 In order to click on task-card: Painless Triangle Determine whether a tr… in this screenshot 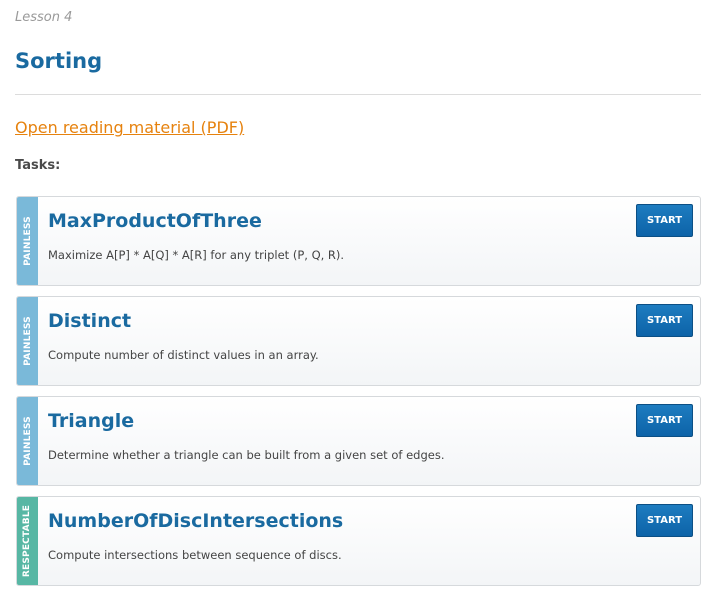, I will do `click(358, 441)`.